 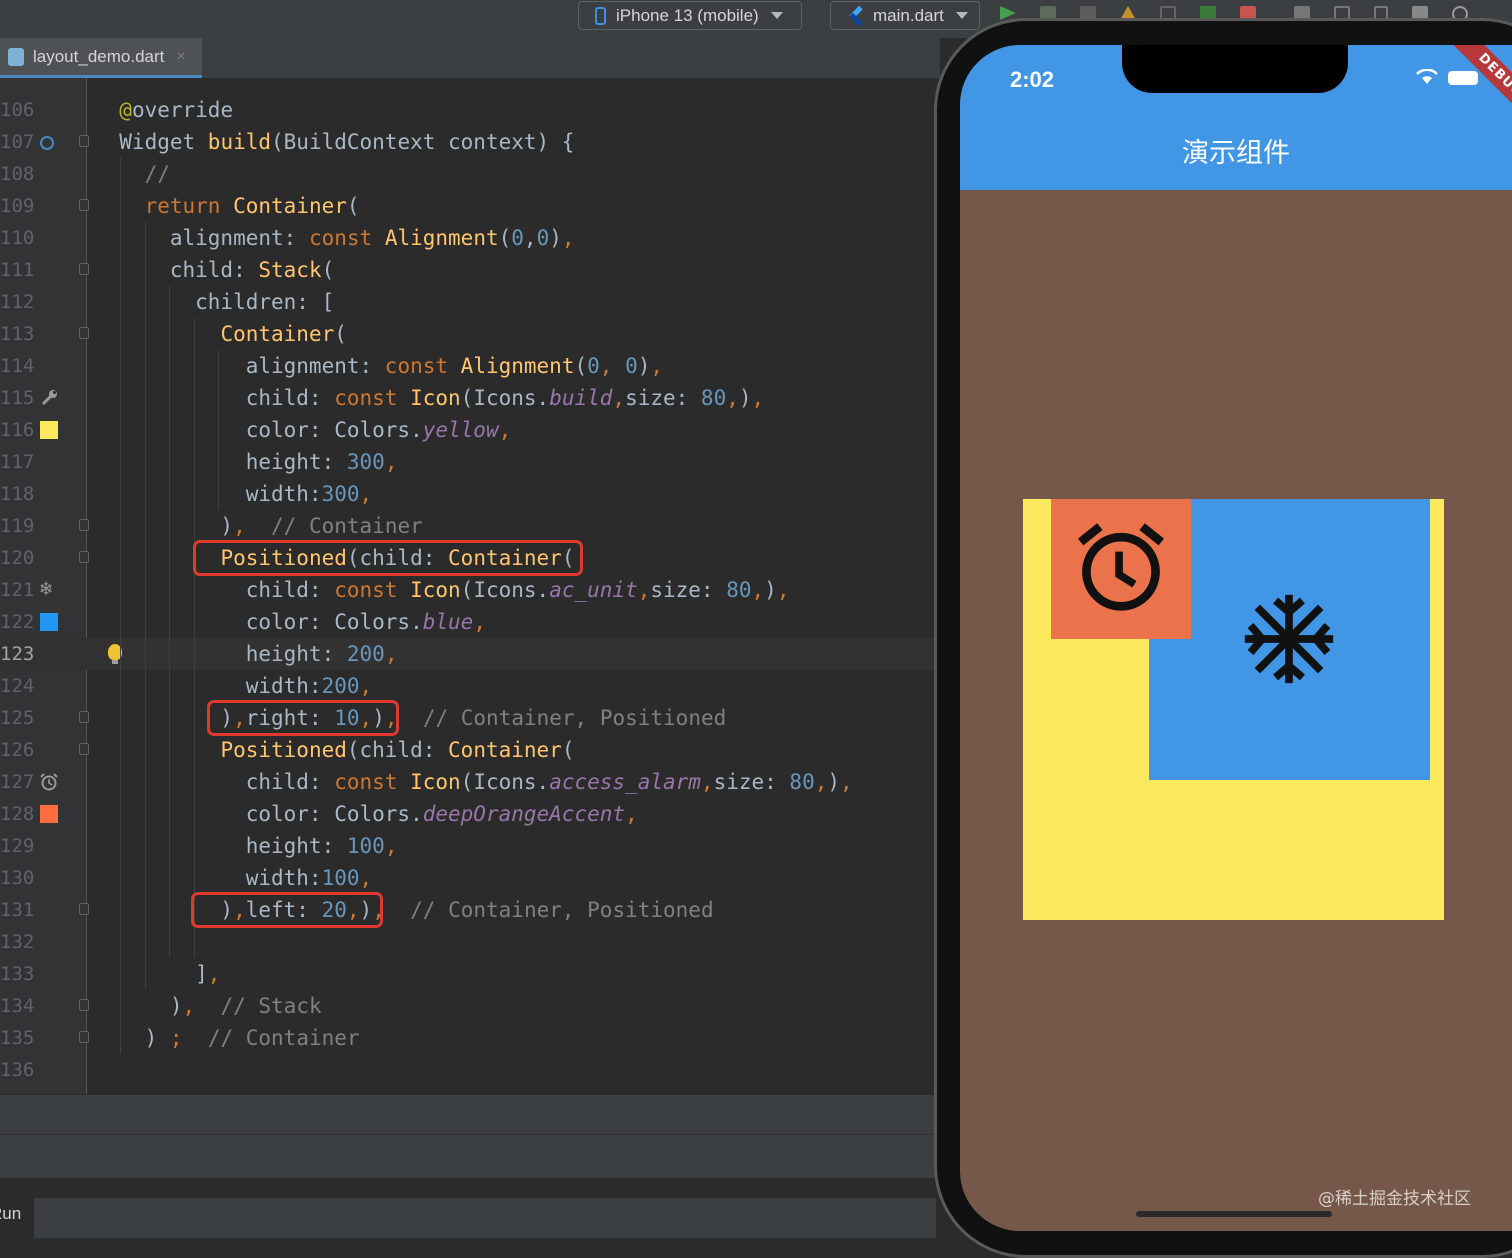 I want to click on line-number: 108, so click(x=17, y=174).